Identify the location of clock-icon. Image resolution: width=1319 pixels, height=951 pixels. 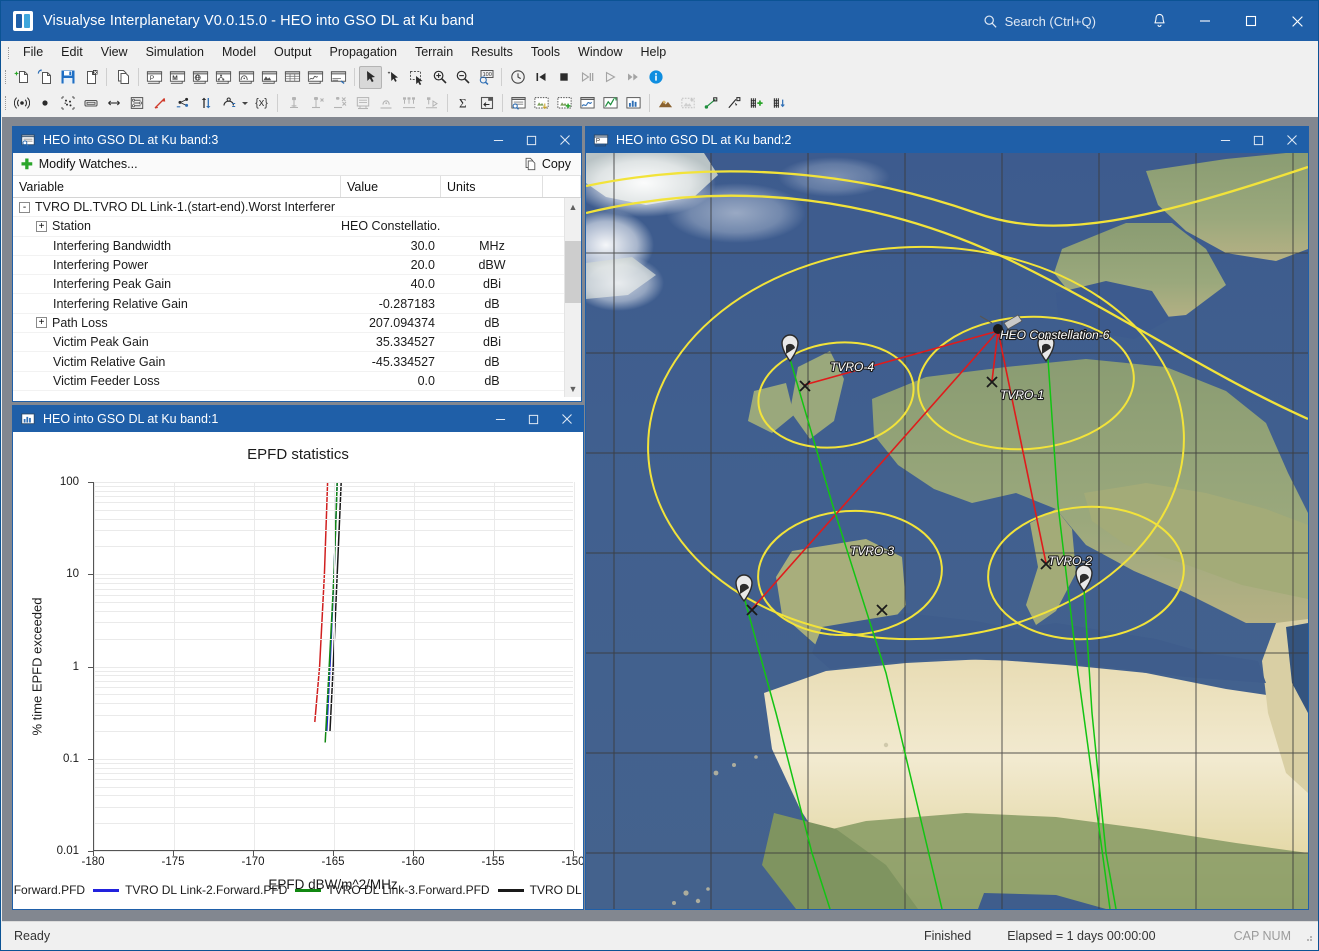
(517, 77).